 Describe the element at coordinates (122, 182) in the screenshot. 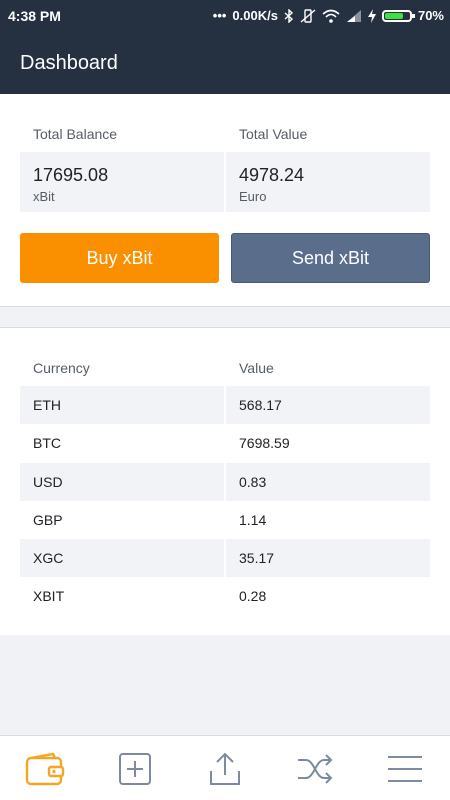

I see `balance-box: 17695.08 xBit` at that location.